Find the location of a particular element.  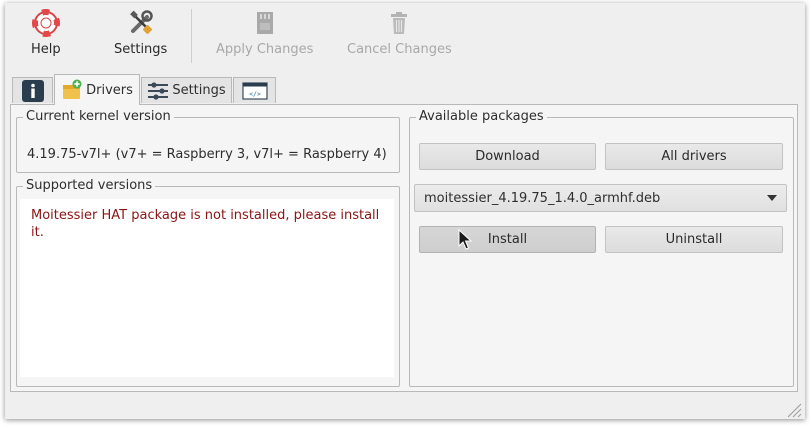

info-icon is located at coordinates (32, 90).